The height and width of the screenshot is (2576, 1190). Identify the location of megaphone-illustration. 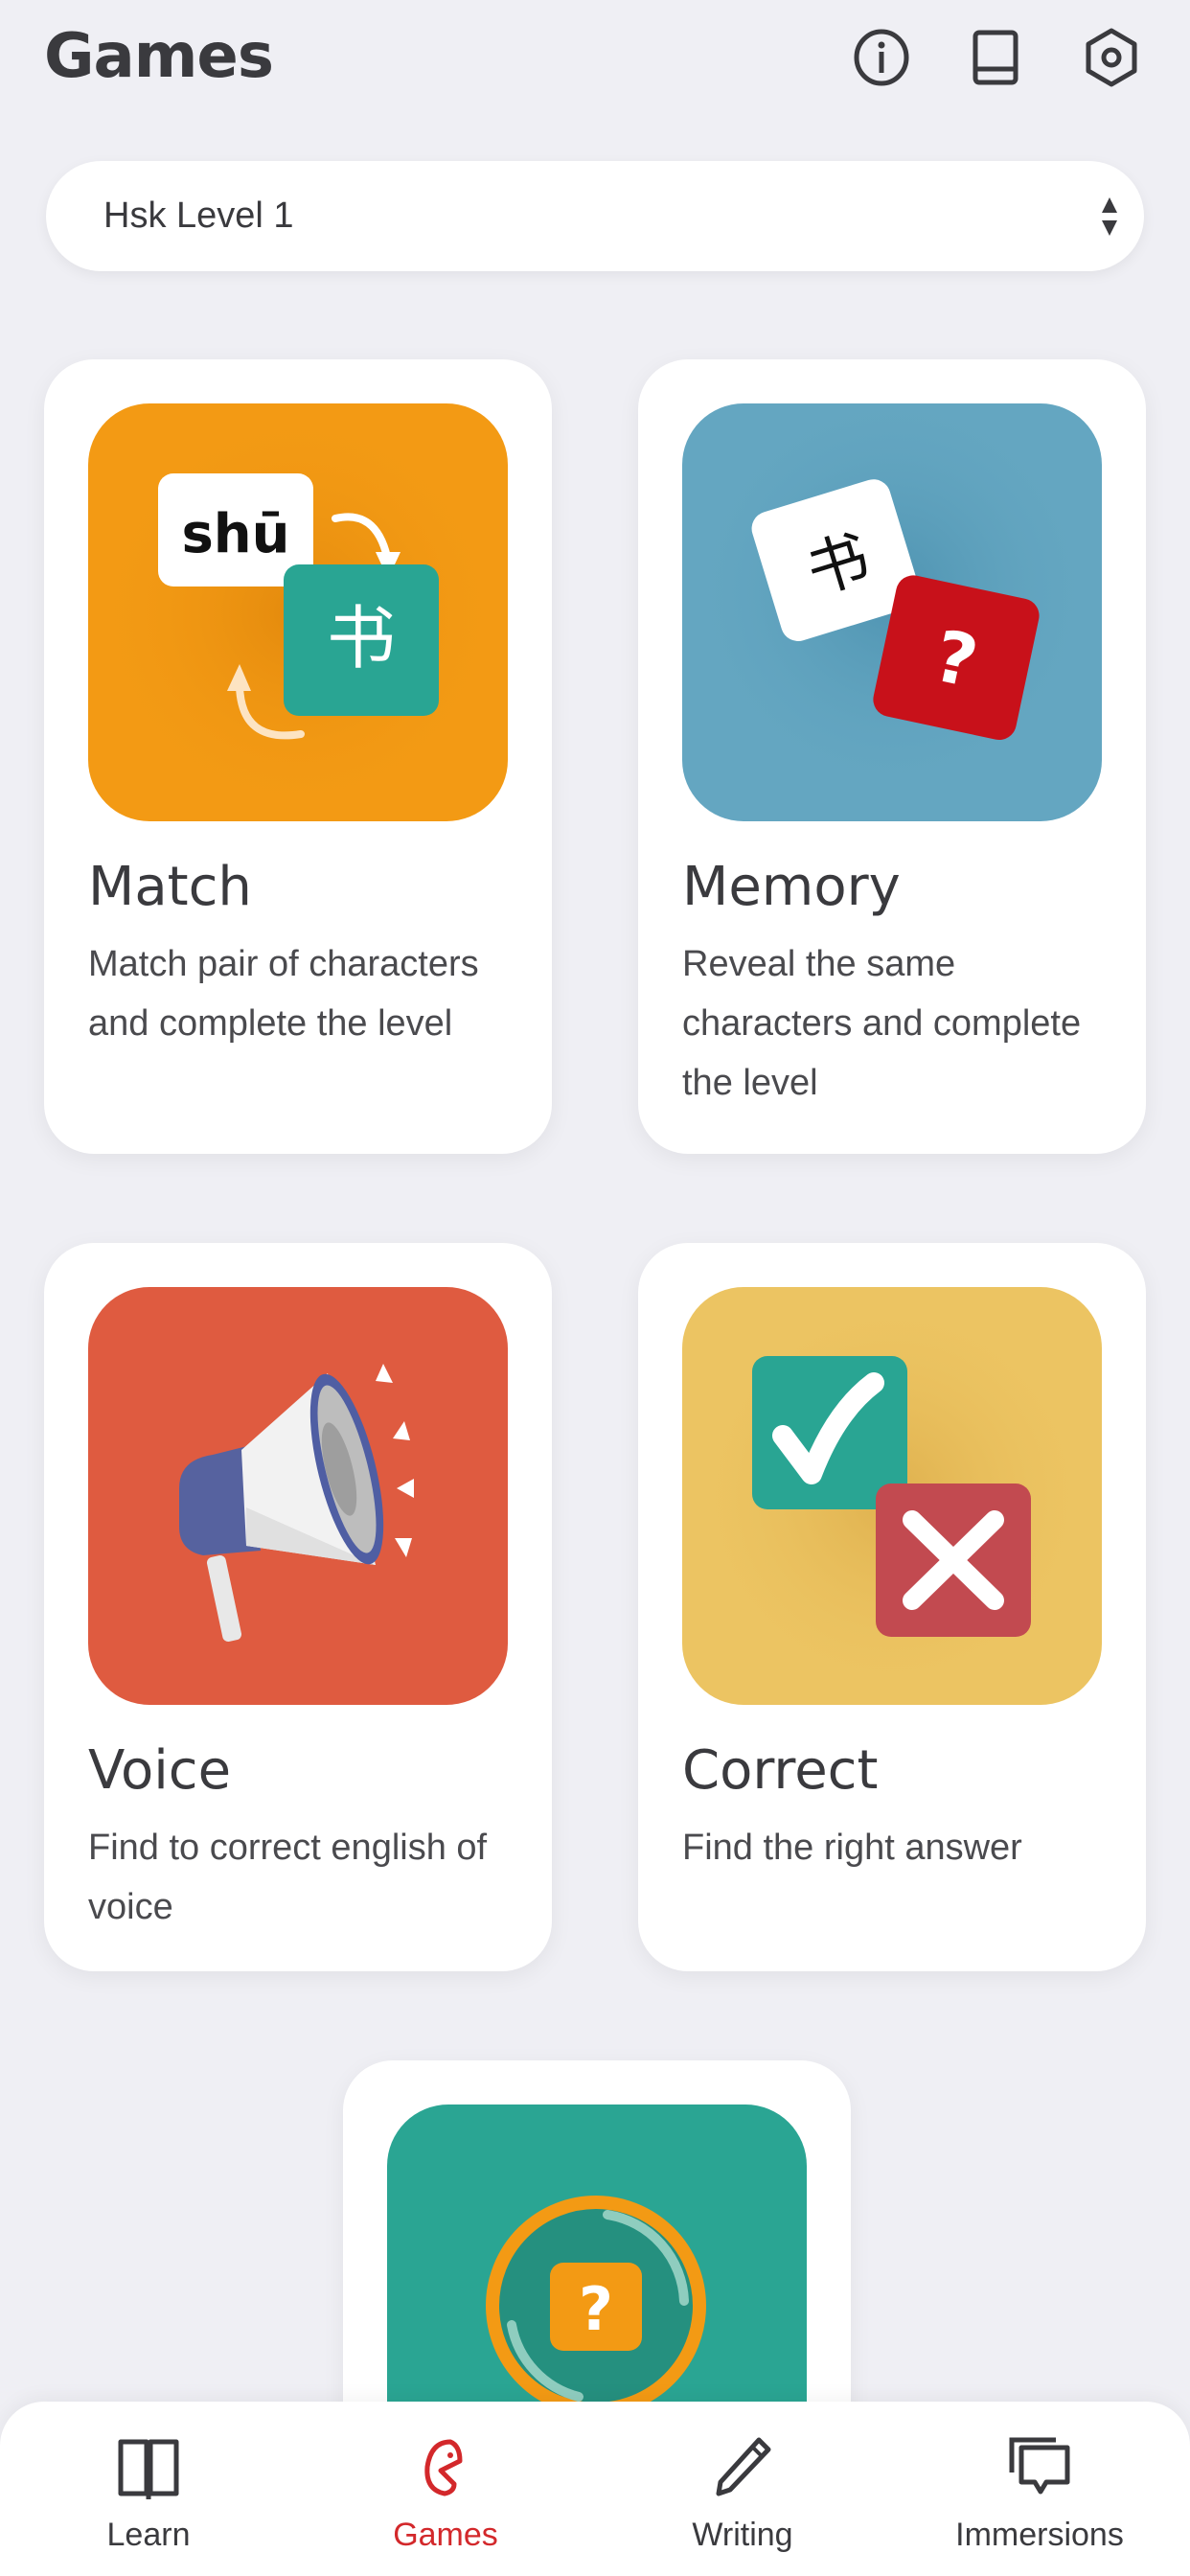
(298, 1496).